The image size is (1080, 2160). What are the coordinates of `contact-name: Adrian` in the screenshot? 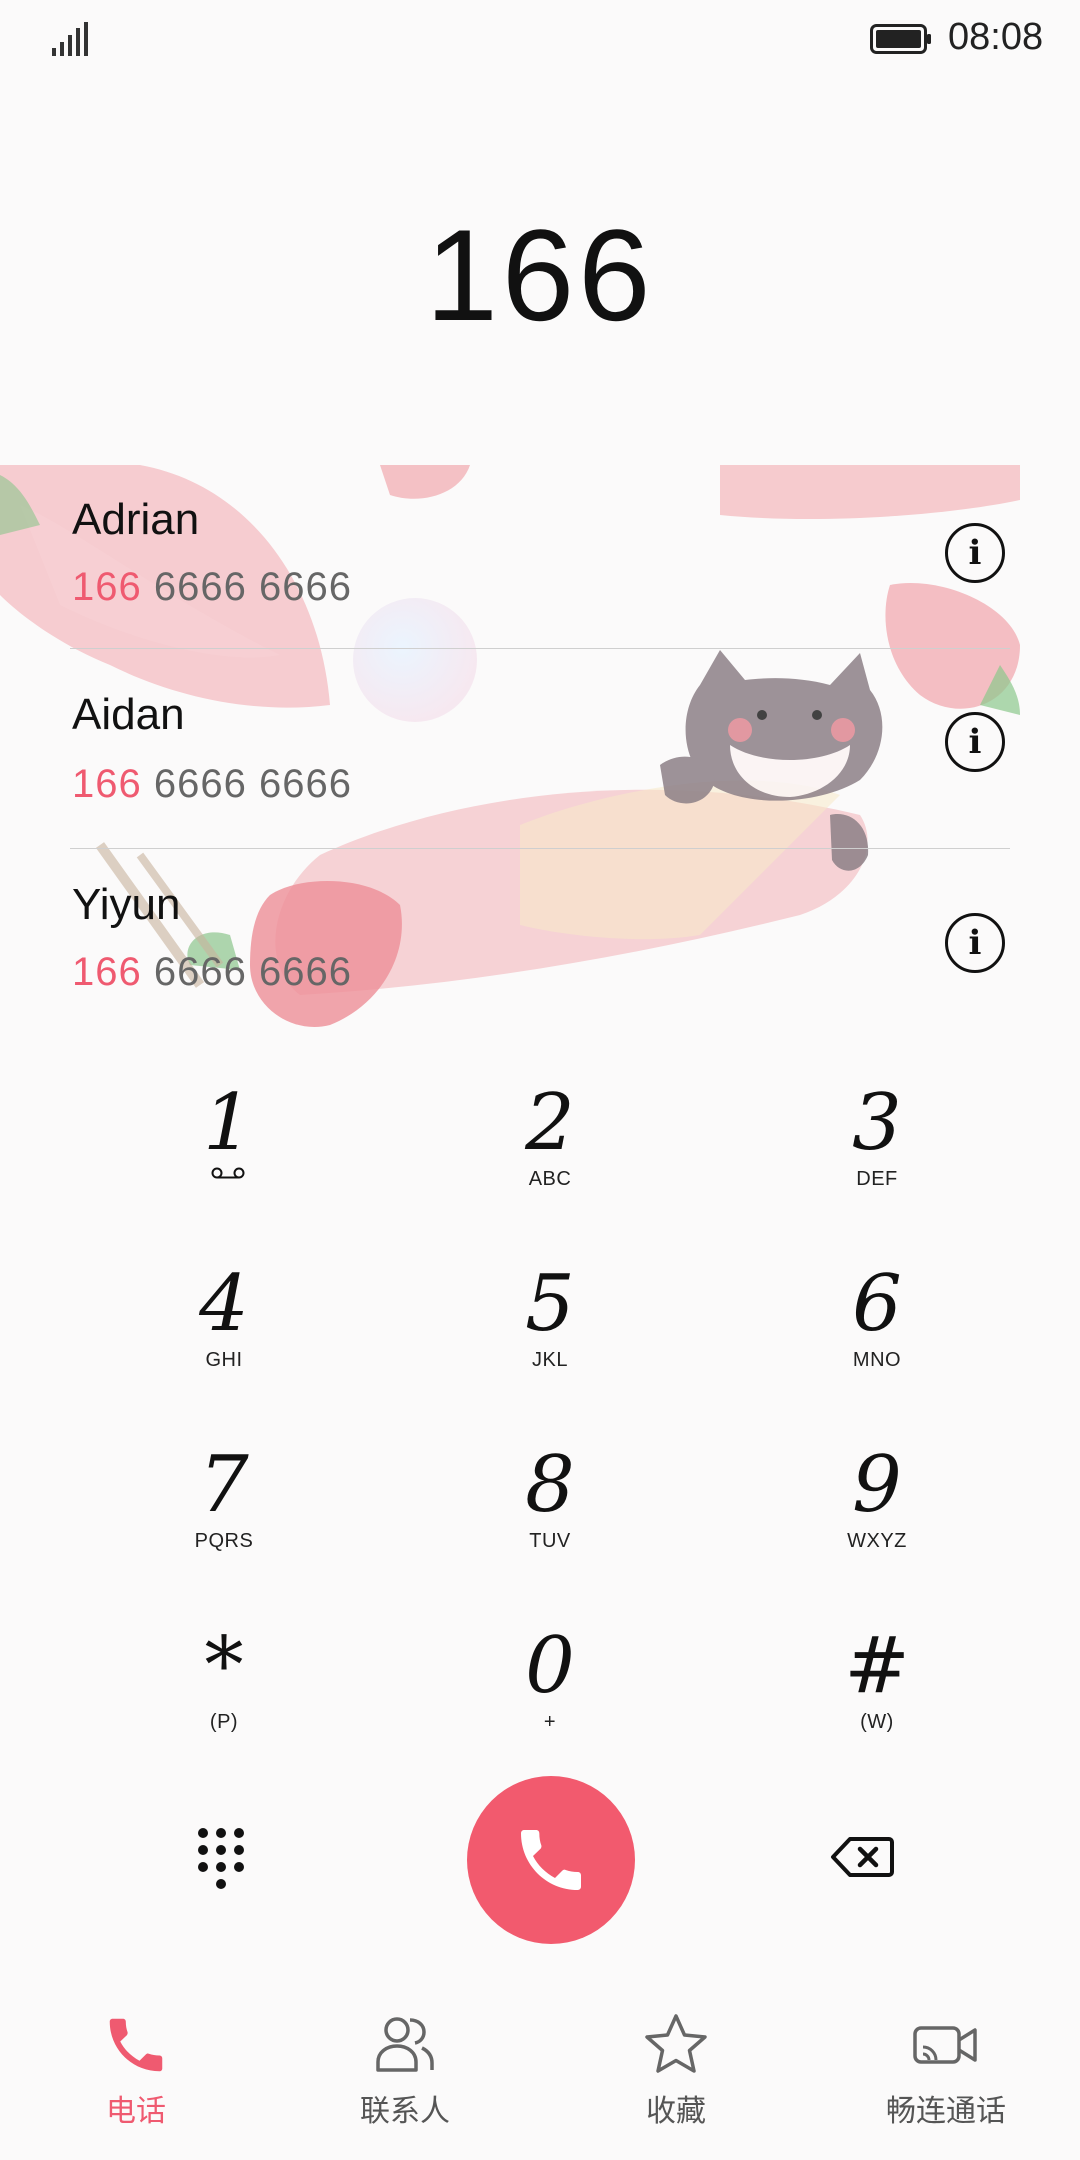 It's located at (136, 519).